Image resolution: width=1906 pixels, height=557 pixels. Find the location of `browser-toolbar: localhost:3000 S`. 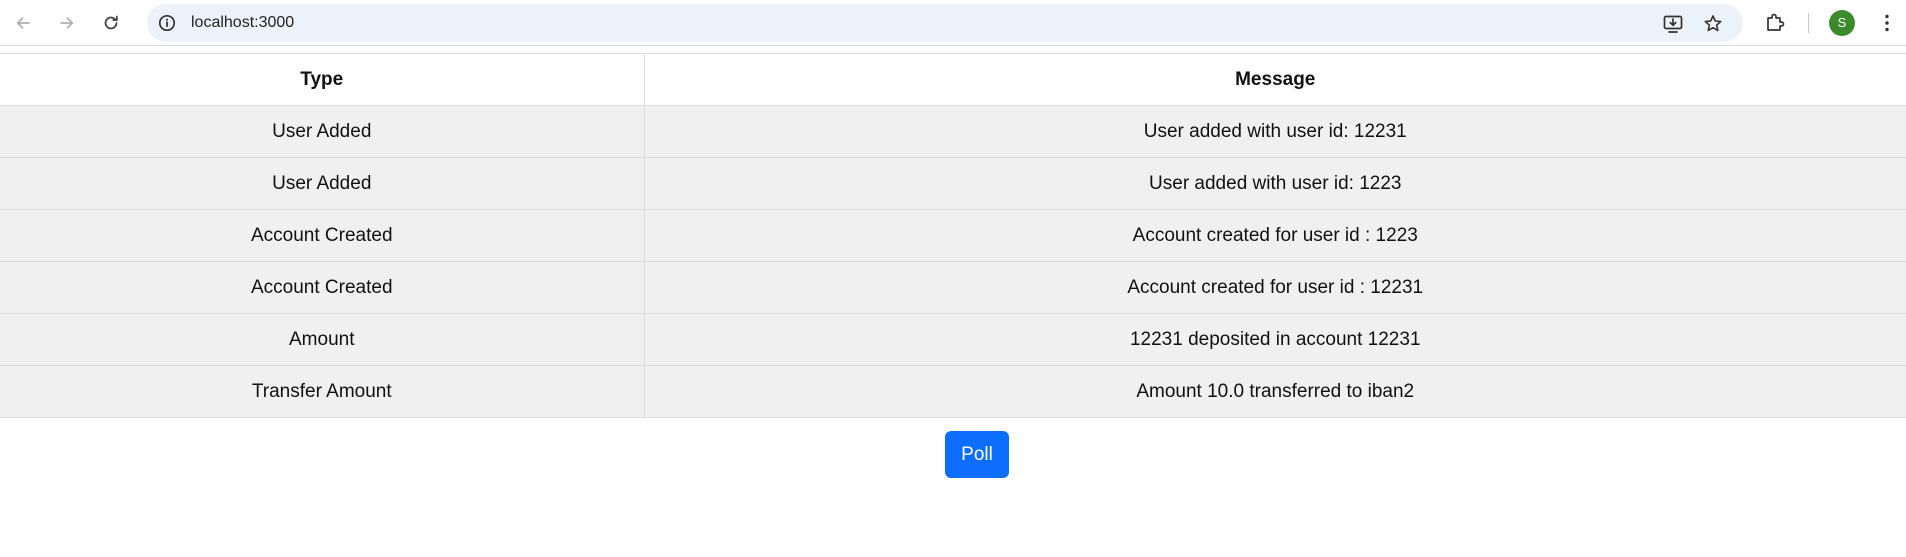

browser-toolbar: localhost:3000 S is located at coordinates (953, 23).